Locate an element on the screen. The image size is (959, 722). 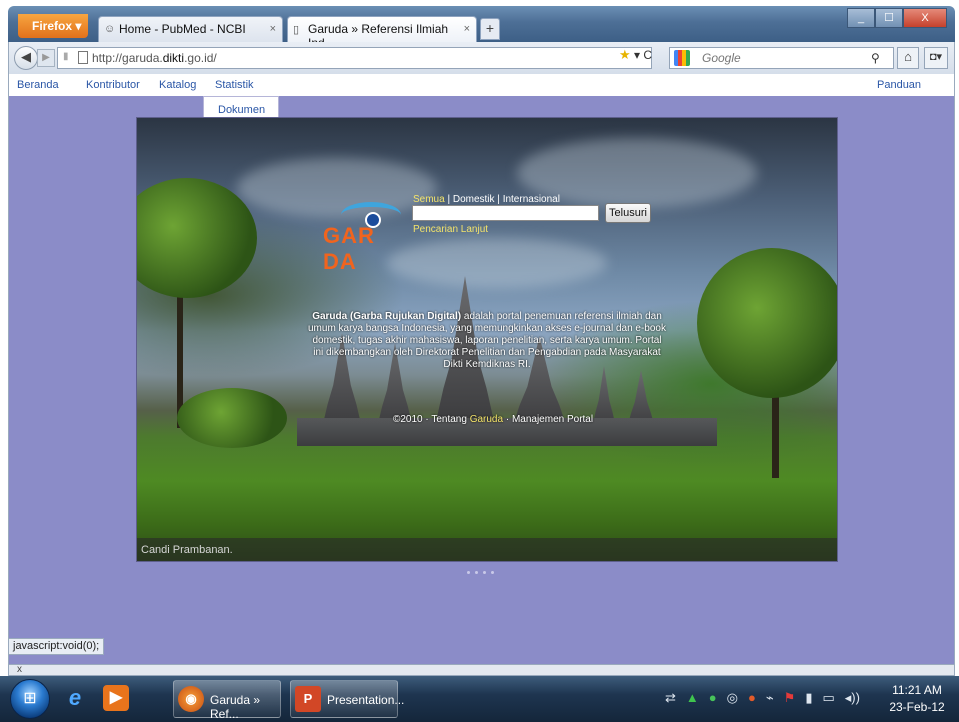
filter-all: Semua is located at coordinates (429, 199).